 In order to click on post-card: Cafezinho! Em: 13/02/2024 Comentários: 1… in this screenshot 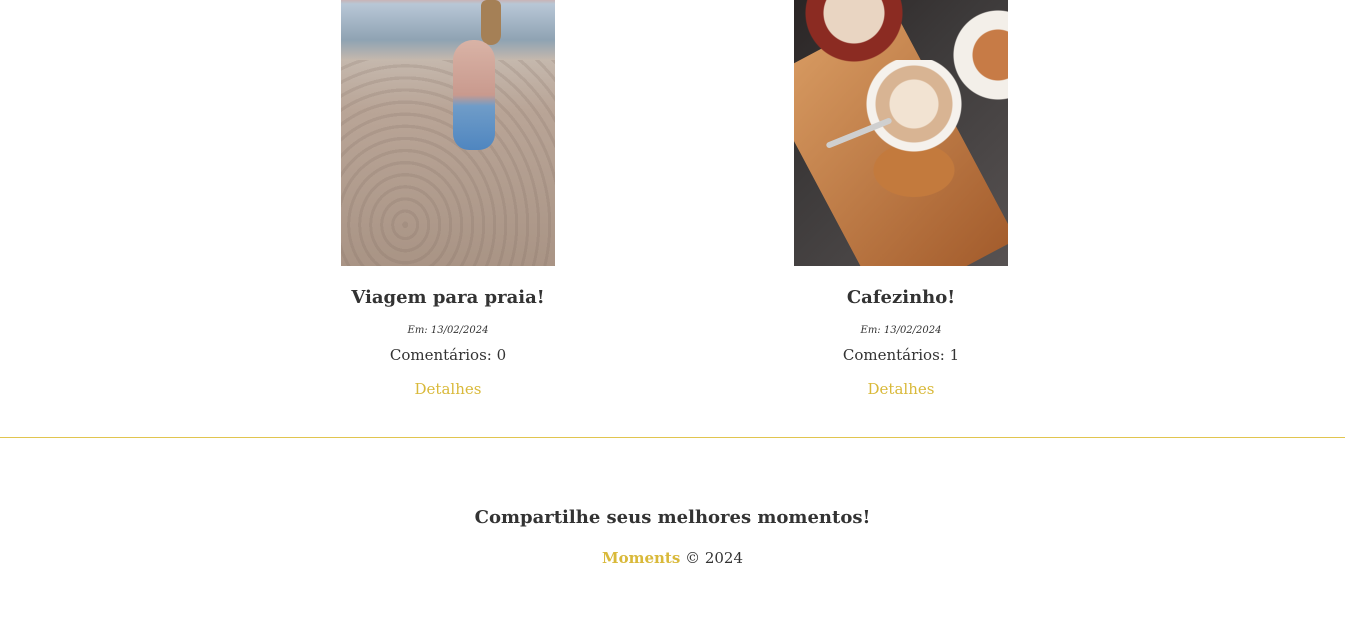, I will do `click(901, 199)`.